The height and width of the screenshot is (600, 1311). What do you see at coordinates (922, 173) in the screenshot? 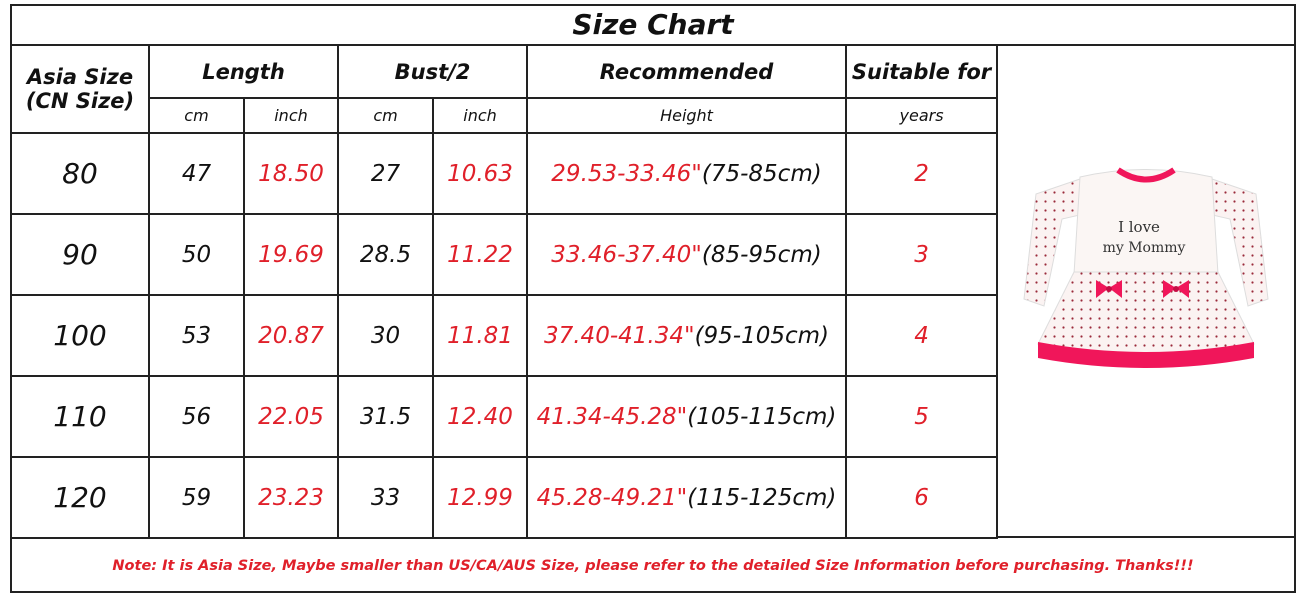
I see `cell-years: 2` at bounding box center [922, 173].